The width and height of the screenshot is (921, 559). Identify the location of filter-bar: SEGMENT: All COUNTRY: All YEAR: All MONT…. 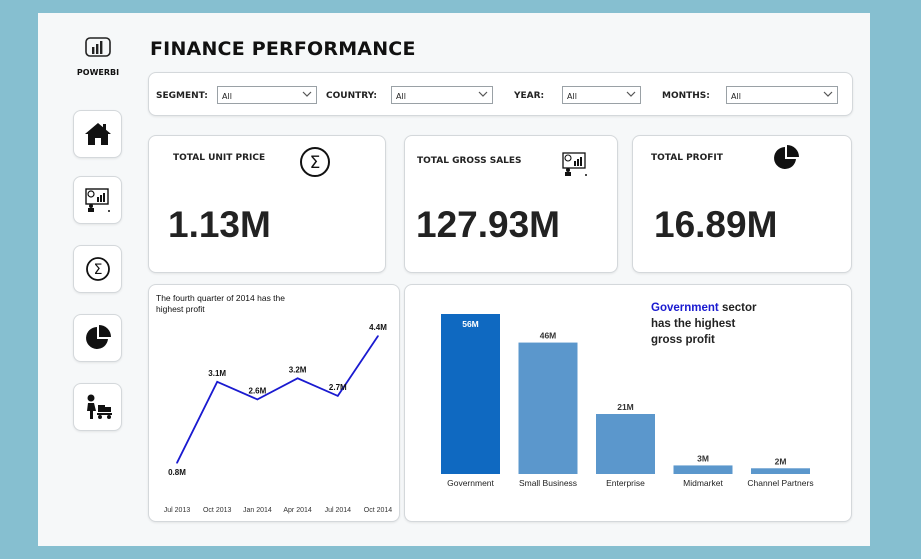
(500, 94).